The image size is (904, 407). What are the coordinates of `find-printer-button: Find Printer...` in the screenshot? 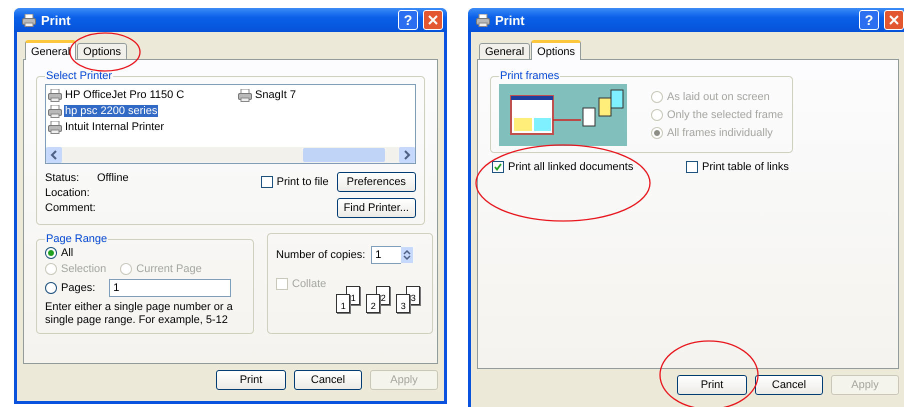 It's located at (376, 208).